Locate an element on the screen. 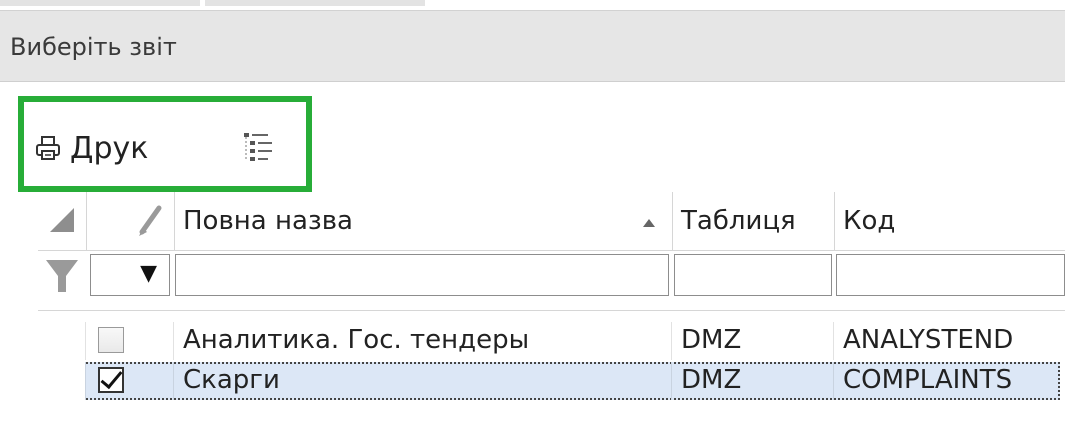 The height and width of the screenshot is (423, 1065). tree-view-icon is located at coordinates (258, 152).